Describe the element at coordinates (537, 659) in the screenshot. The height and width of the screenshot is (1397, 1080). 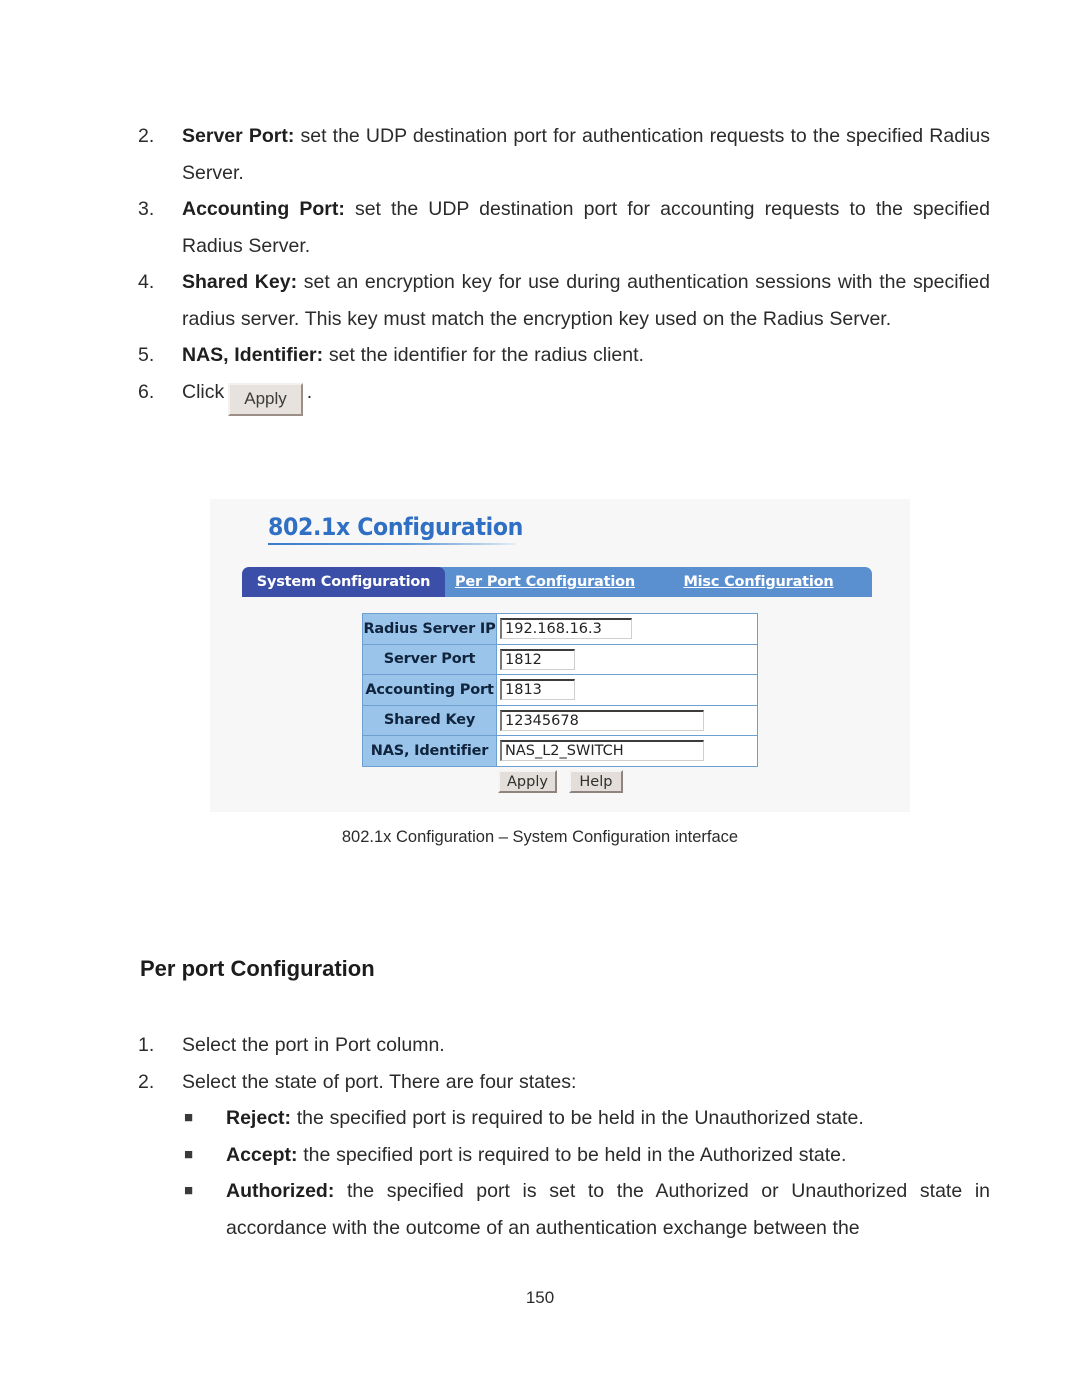
I see `server-port-input: 1812` at that location.